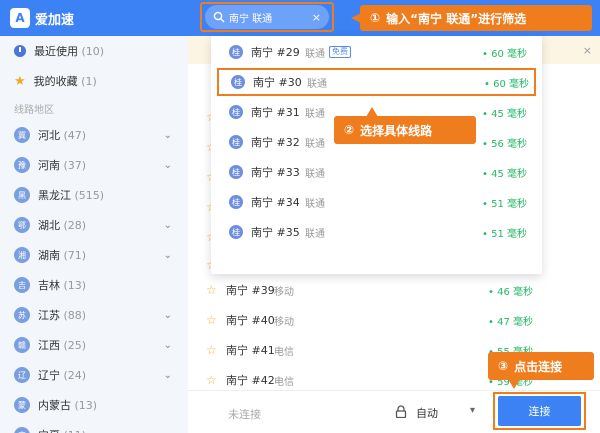  I want to click on clock-icon, so click(20, 51).